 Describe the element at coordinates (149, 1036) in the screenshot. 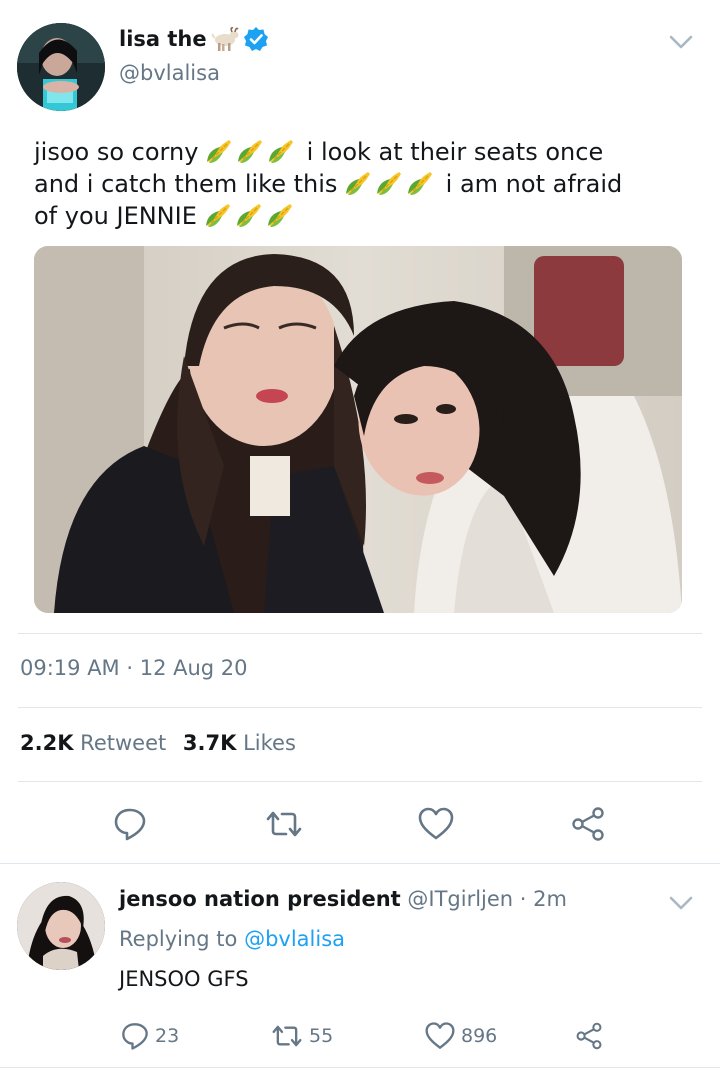

I see `reply-reply-button: 23` at that location.